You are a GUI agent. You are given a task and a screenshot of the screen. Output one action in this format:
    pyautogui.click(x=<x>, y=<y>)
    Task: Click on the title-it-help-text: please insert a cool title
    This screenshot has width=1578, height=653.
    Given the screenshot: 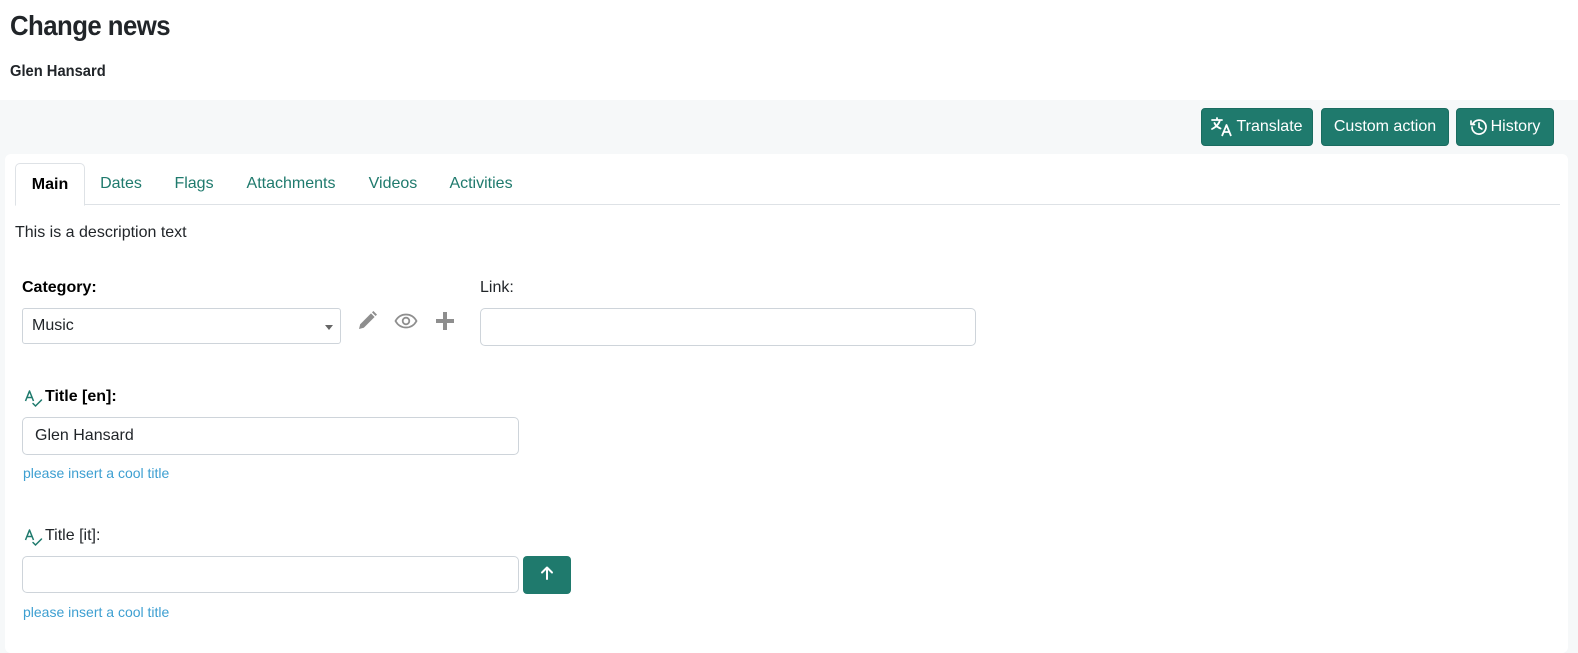 What is the action you would take?
    pyautogui.click(x=96, y=612)
    